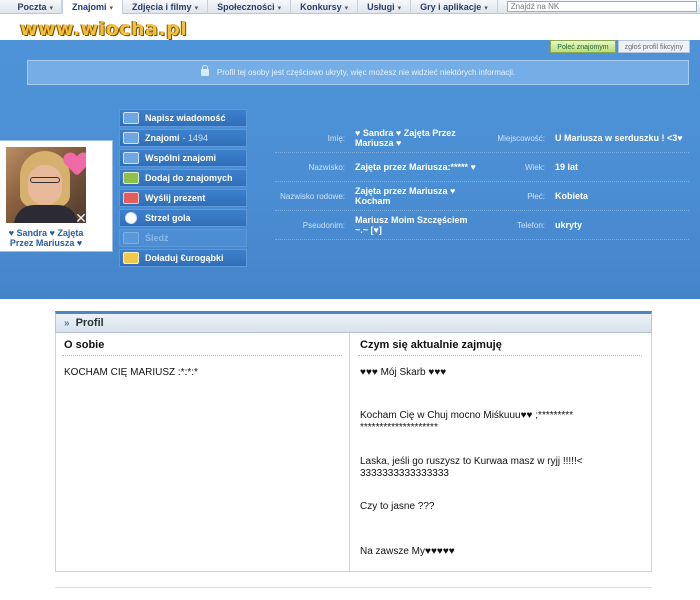 The width and height of the screenshot is (700, 600). I want to click on first-name-value: ♥ Sandra ♥ Zajęta Przez Mariusza ♥, so click(405, 138).